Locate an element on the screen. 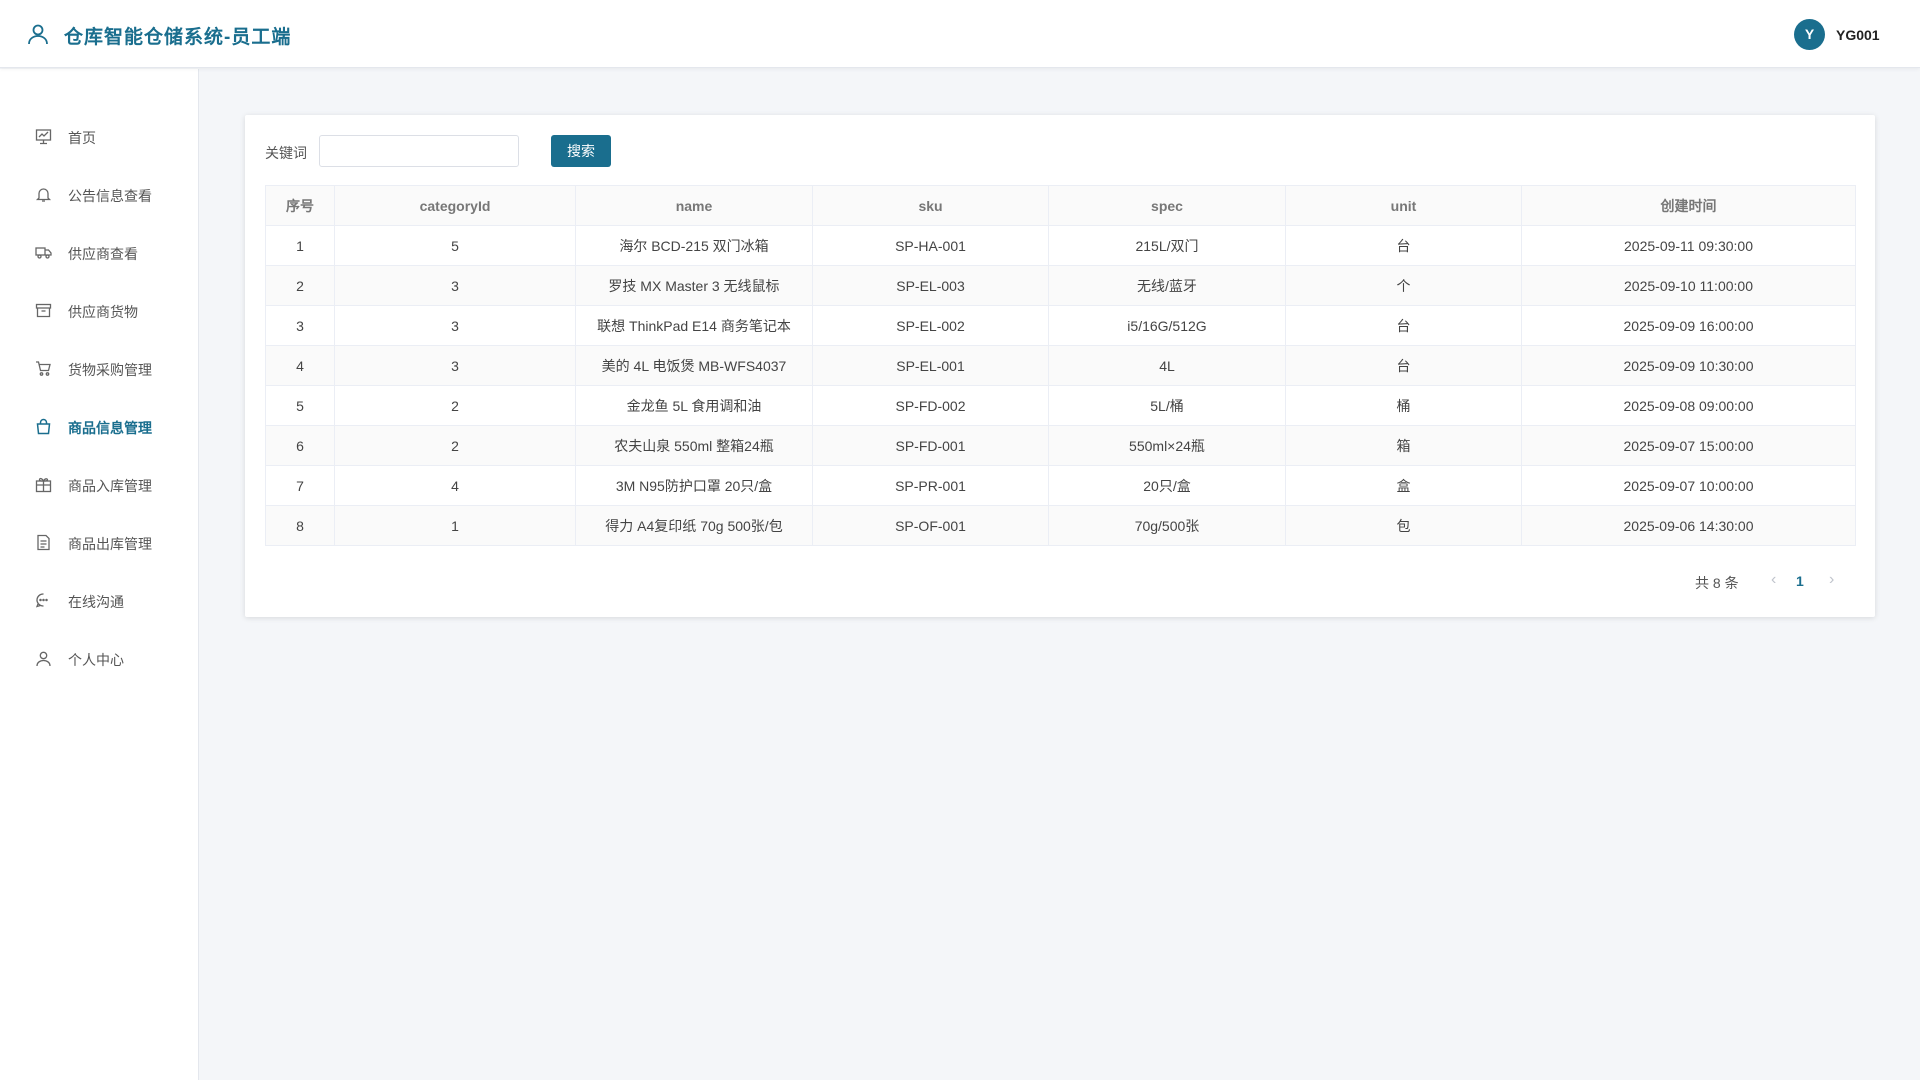 The width and height of the screenshot is (1920, 1080). sidebar-item-procurement: 货物采购管理 is located at coordinates (99, 368).